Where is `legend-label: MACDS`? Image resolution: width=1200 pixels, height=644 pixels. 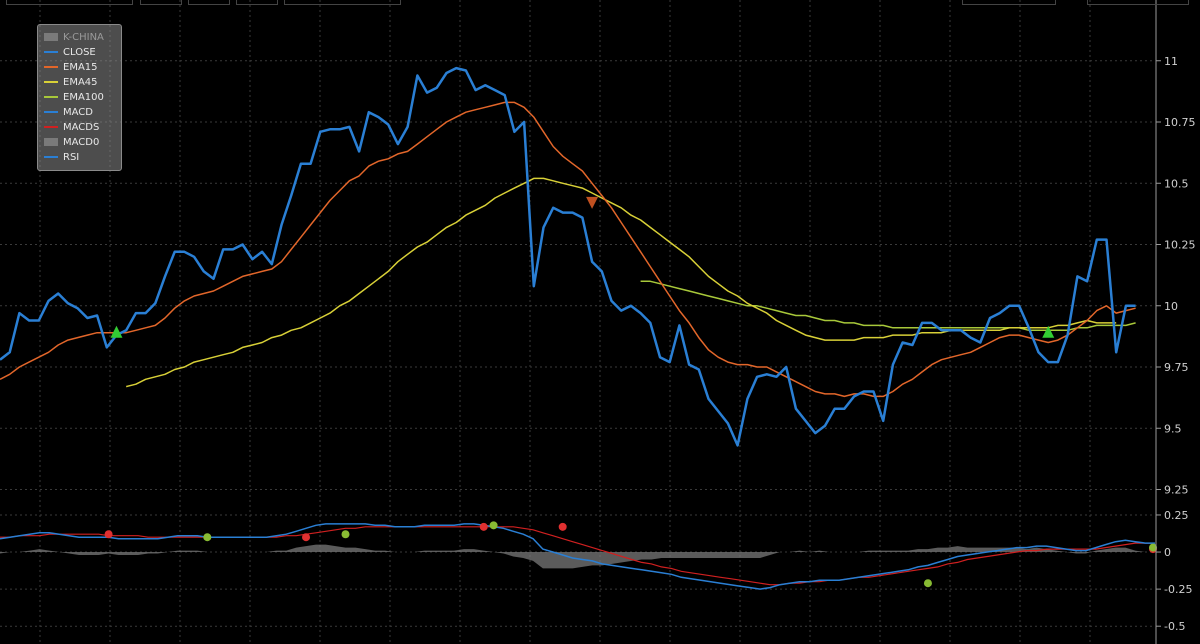
legend-label: MACDS is located at coordinates (81, 127).